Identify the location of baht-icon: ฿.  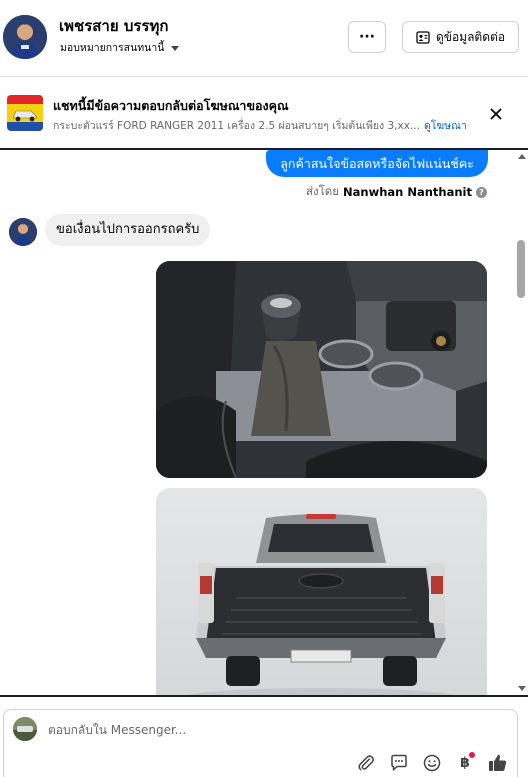
(465, 763).